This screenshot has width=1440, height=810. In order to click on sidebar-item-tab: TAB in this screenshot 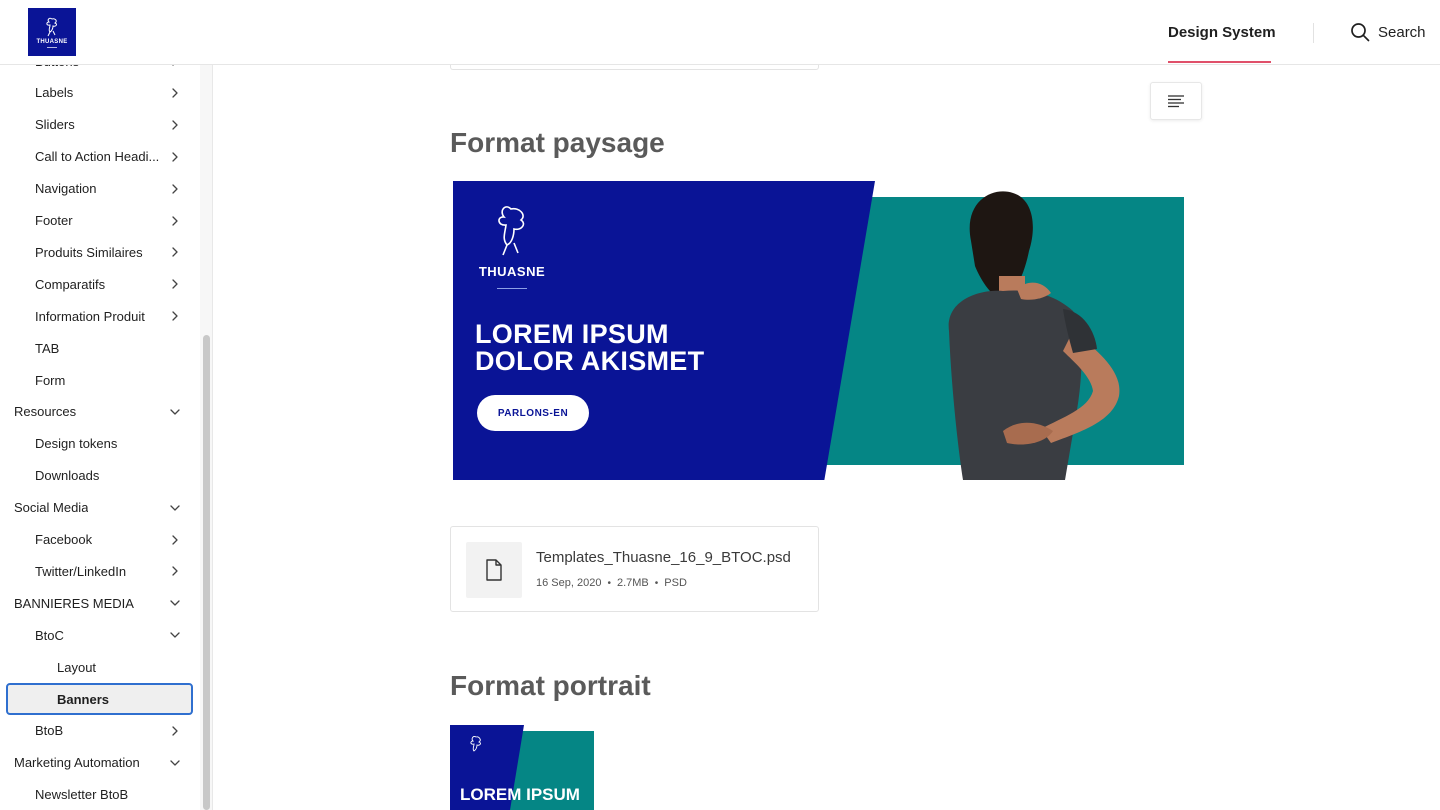, I will do `click(100, 348)`.